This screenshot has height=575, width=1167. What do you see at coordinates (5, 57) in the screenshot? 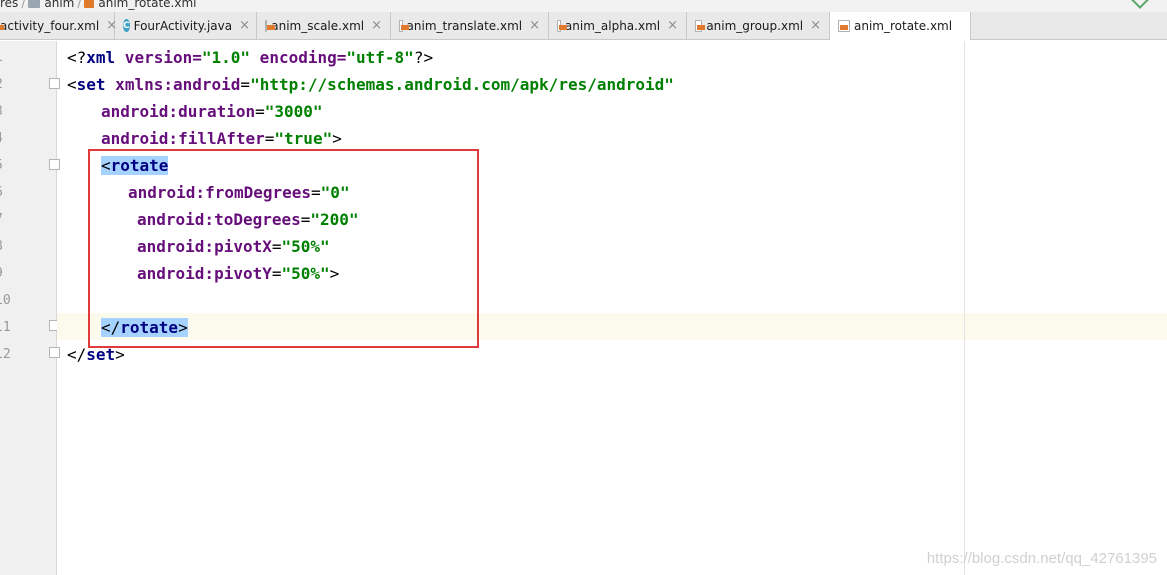
I see `line-number: 1` at bounding box center [5, 57].